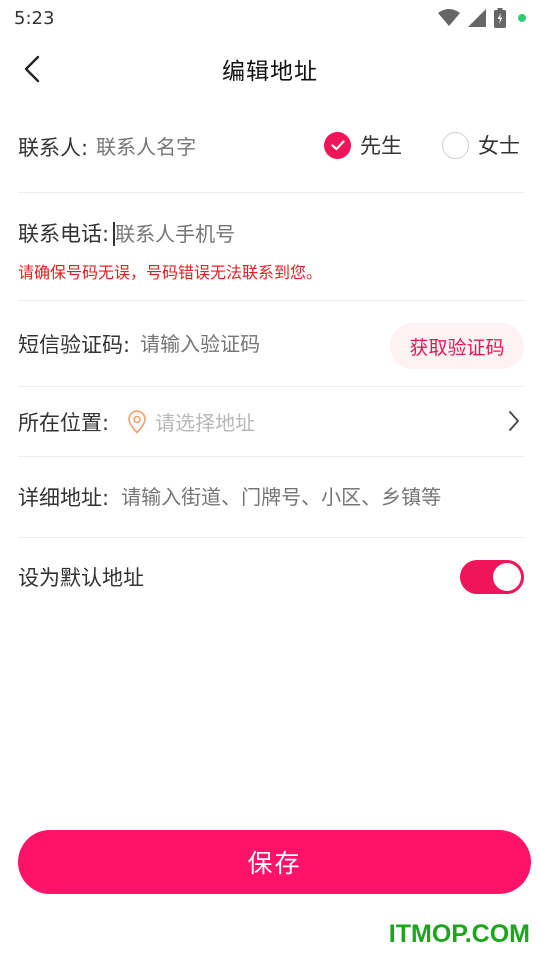  Describe the element at coordinates (34, 18) in the screenshot. I see `status-time: 5:23` at that location.